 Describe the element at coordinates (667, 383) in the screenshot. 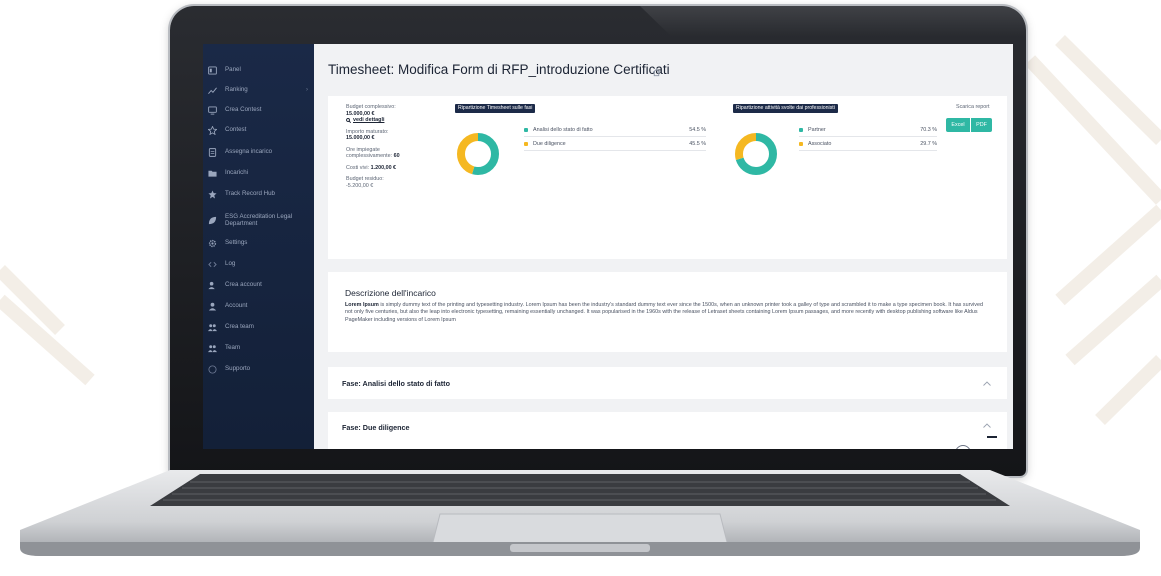

I see `phase-accordion: Fase: Analisi dello stato di fatto` at that location.